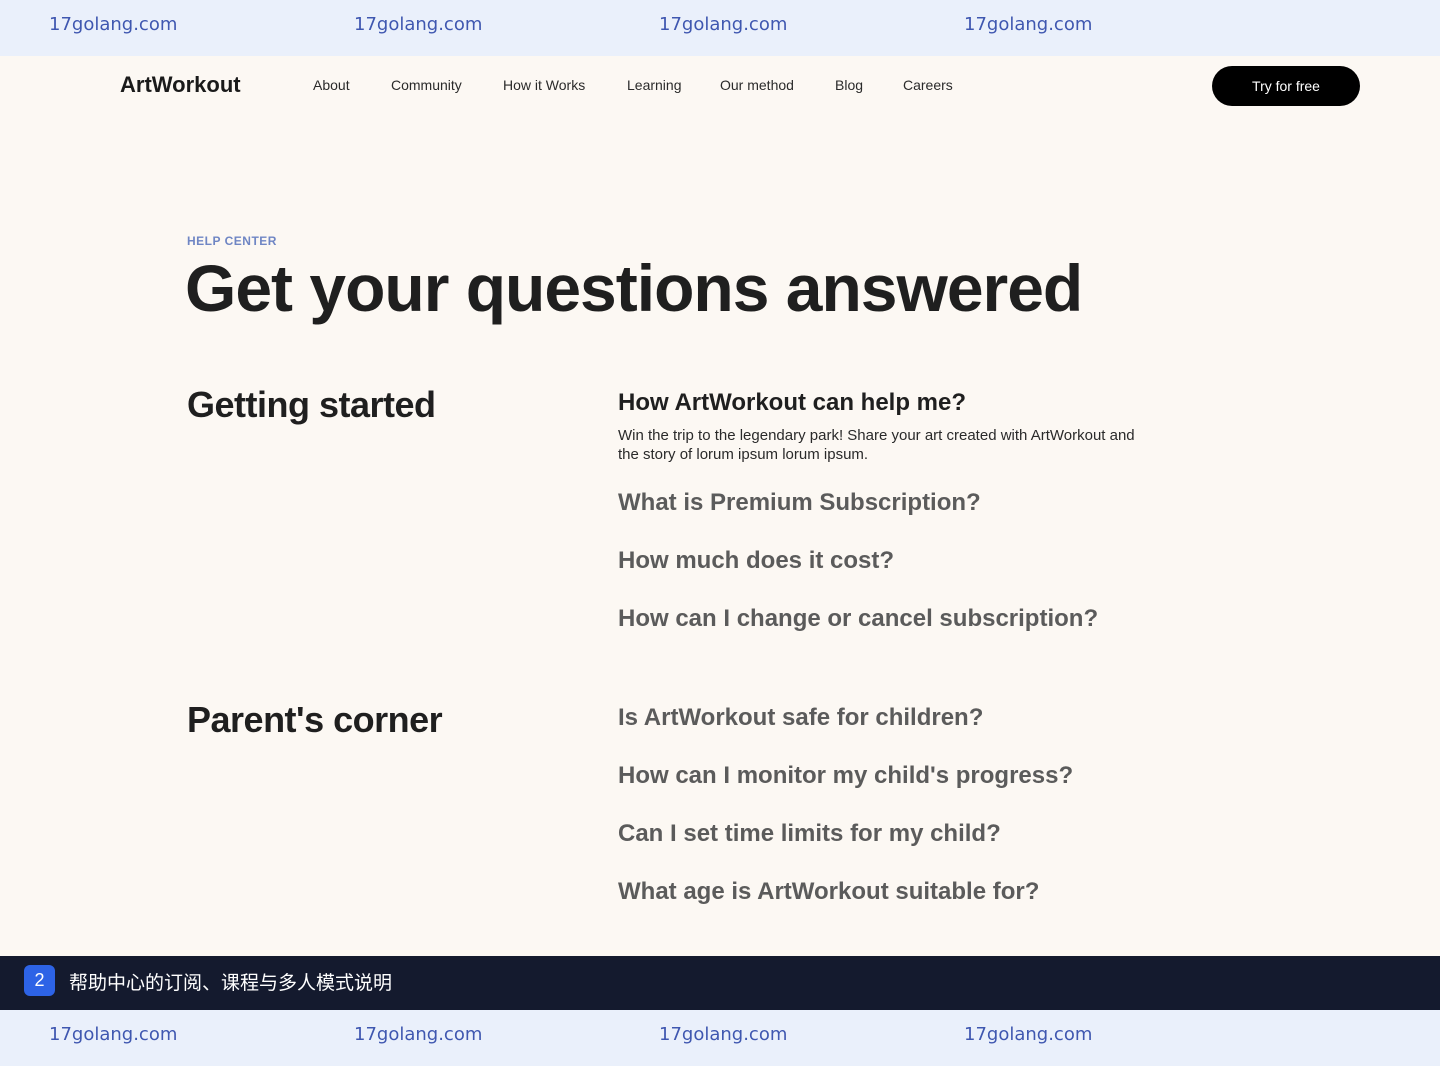 The image size is (1440, 1066). Describe the element at coordinates (231, 983) in the screenshot. I see `caption-text: 帮助中心的订阅、课程与多人模式说明` at that location.